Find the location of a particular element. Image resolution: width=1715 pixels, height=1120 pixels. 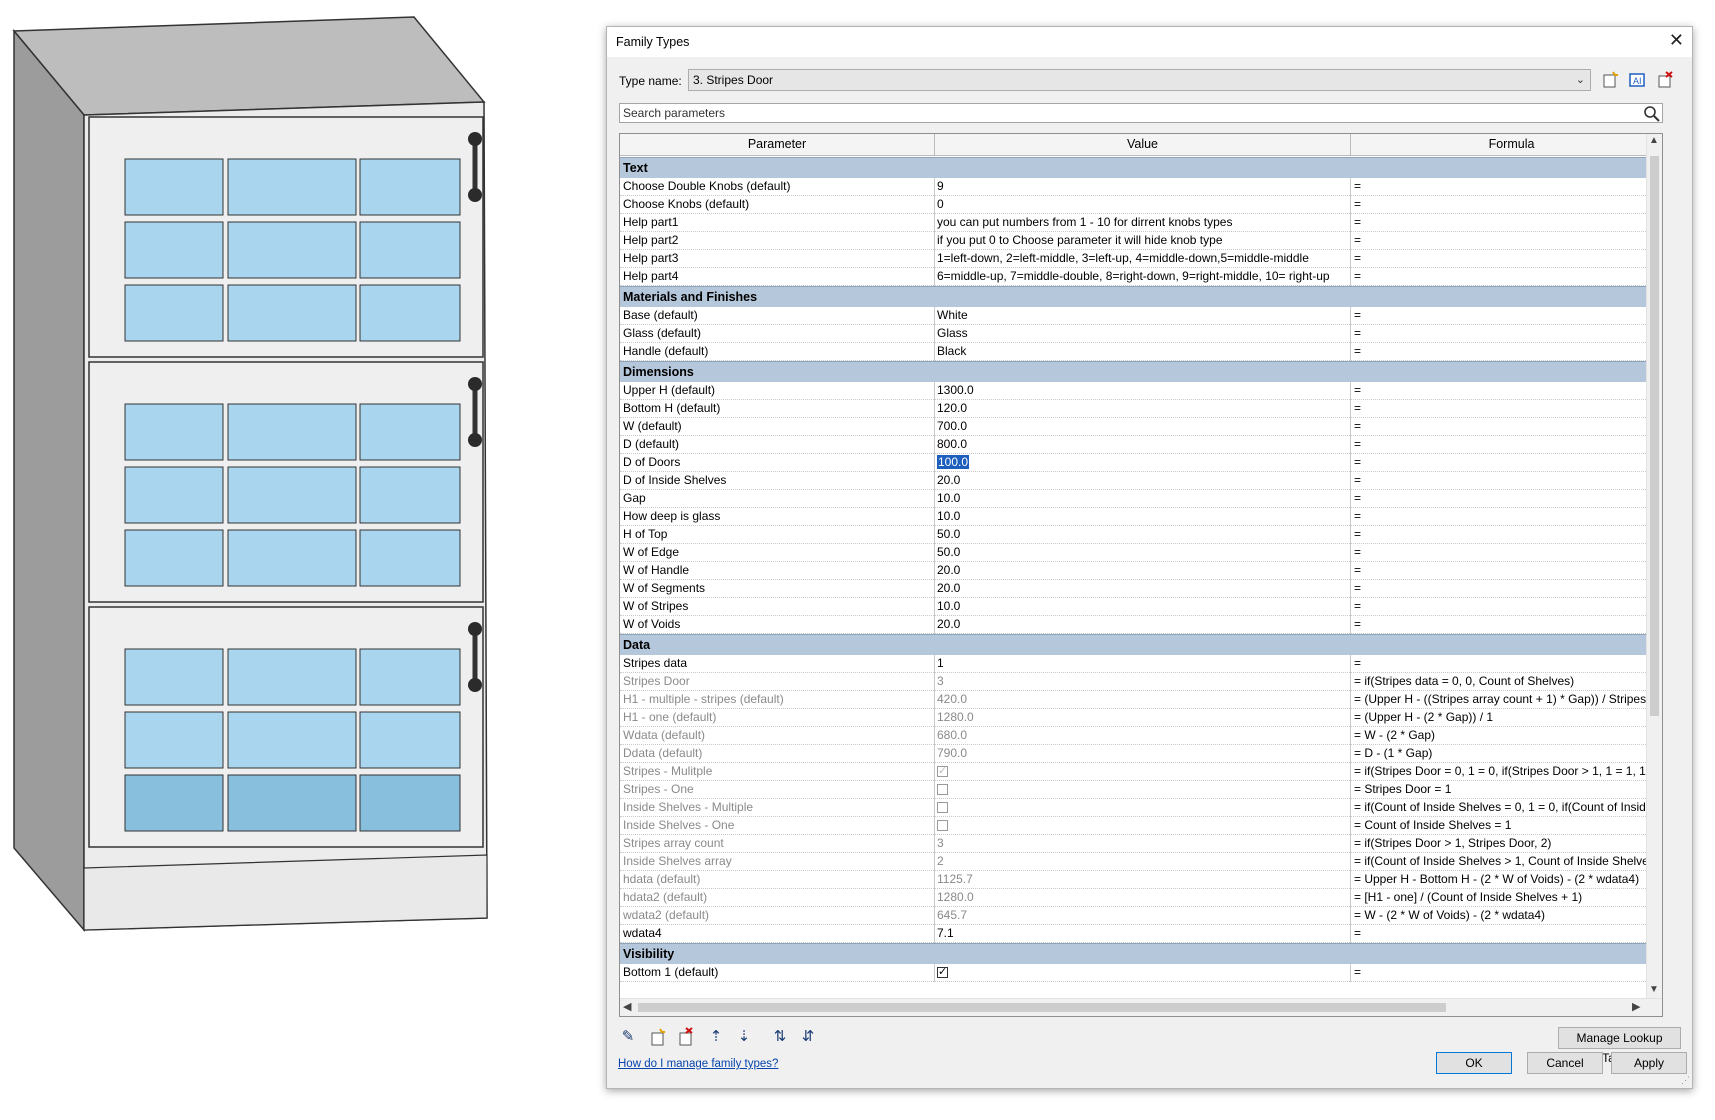

parameter-row: W of Handle 20.0 = is located at coordinates (1141, 571).